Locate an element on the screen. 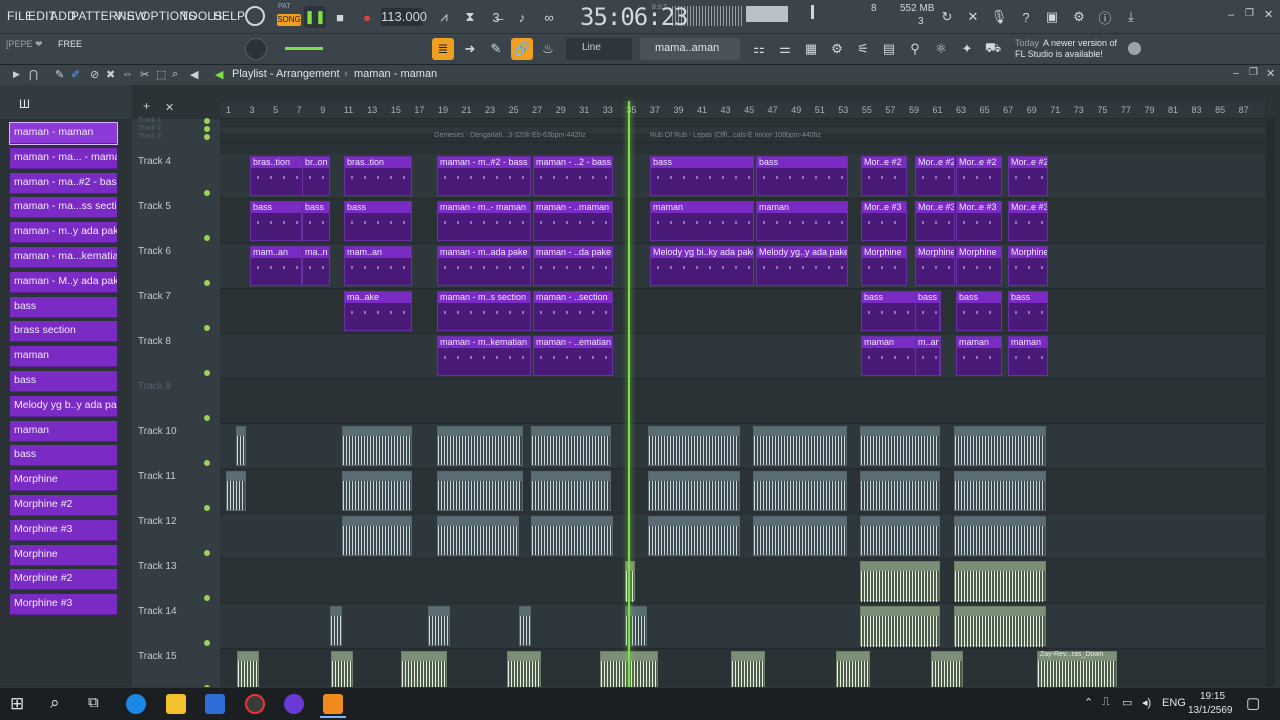  pattern-selector: mama..aman is located at coordinates (690, 49).